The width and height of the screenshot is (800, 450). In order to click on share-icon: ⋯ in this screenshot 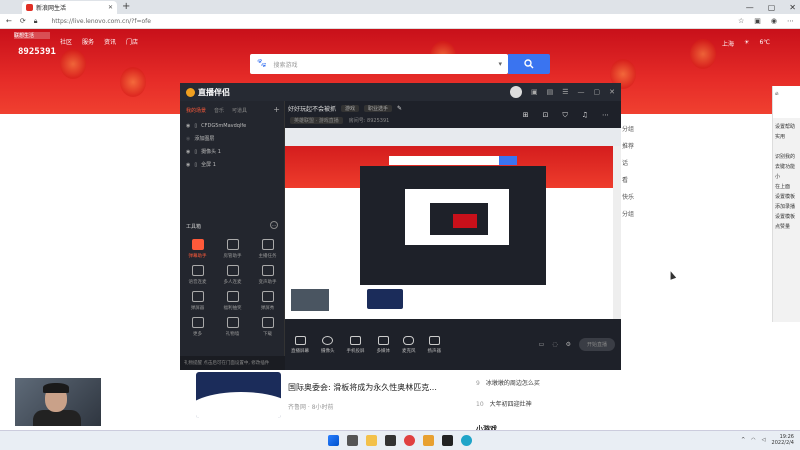, I will do `click(605, 115)`.